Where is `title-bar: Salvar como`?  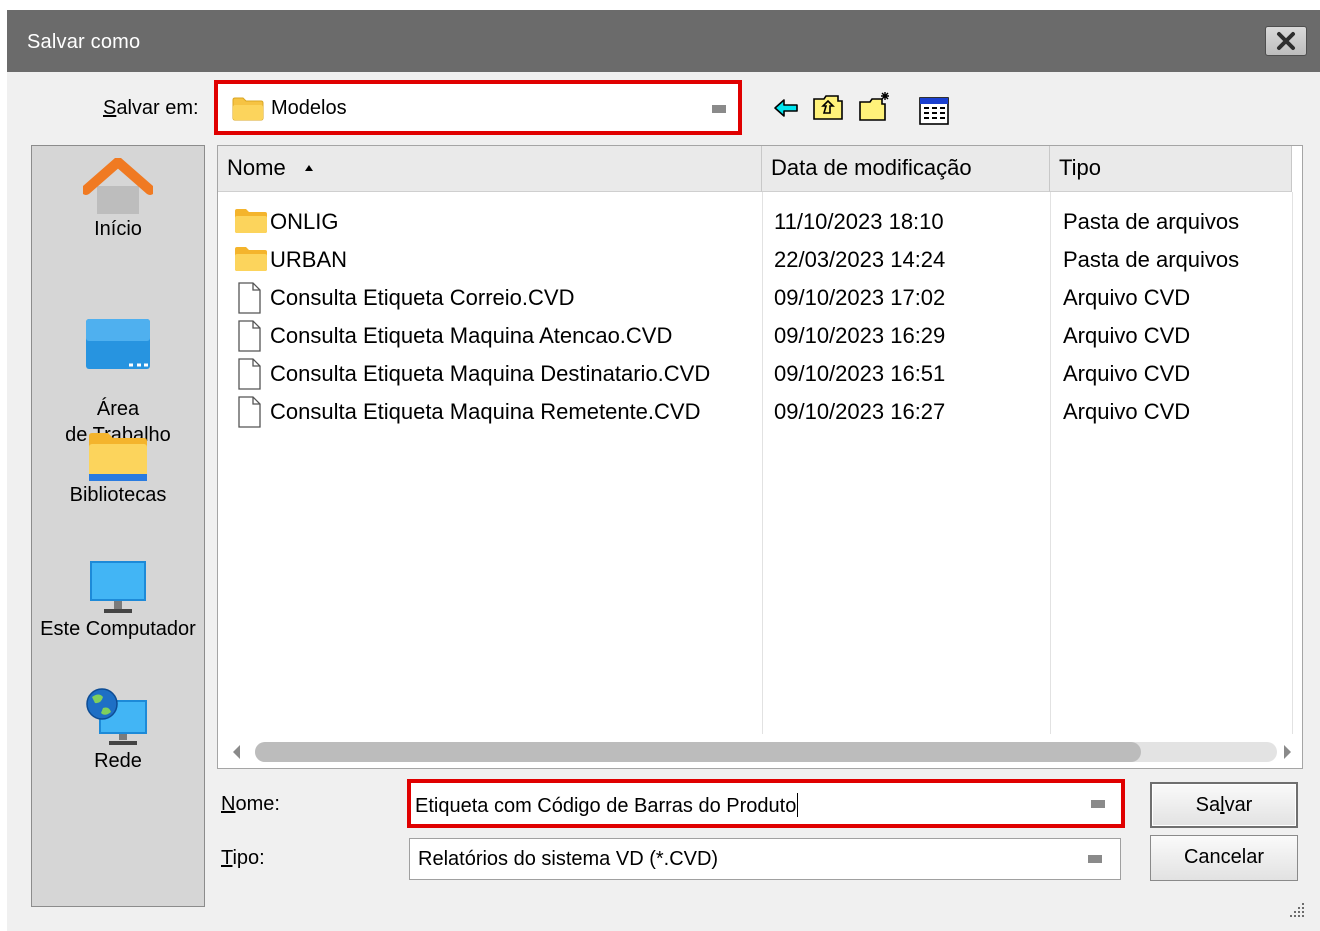 title-bar: Salvar como is located at coordinates (663, 41).